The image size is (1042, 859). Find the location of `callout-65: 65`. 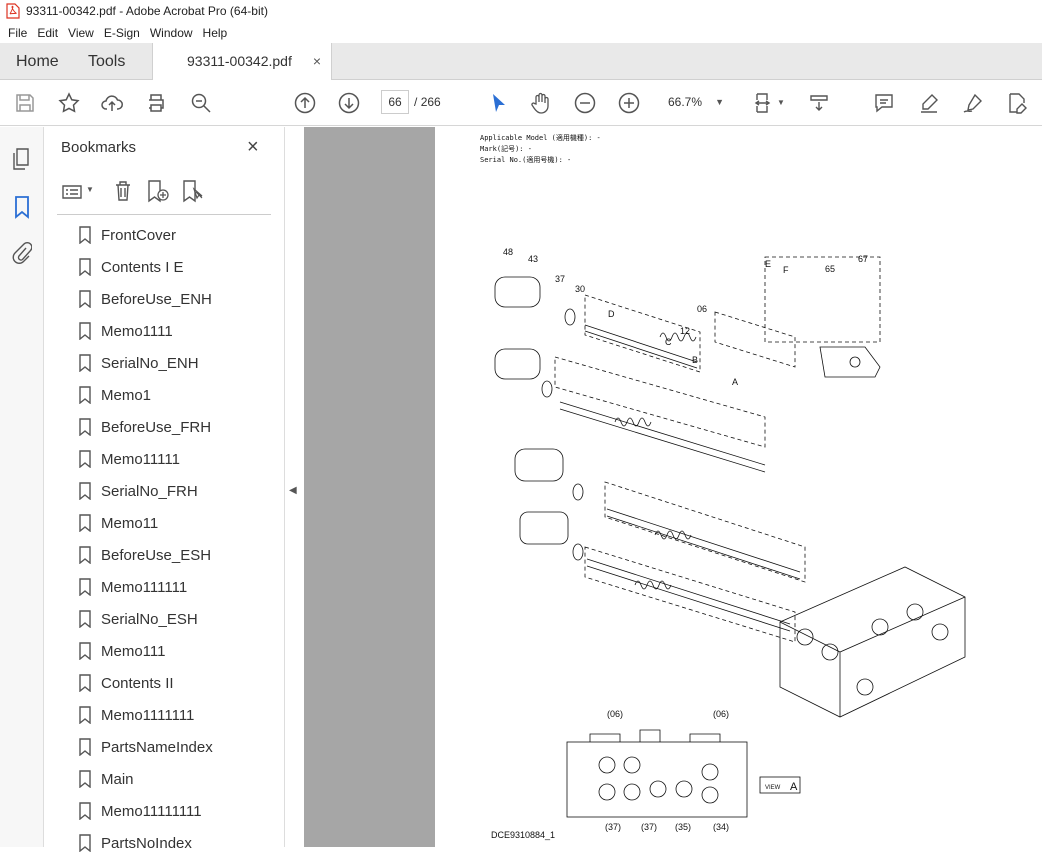

callout-65: 65 is located at coordinates (830, 269).